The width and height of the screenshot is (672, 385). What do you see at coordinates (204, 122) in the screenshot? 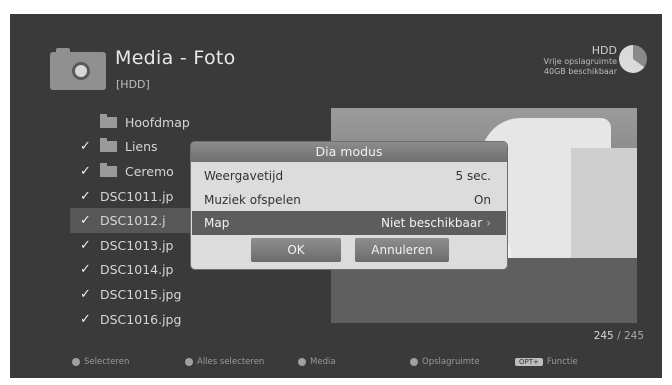
I see `list-item: Hoofdmap` at bounding box center [204, 122].